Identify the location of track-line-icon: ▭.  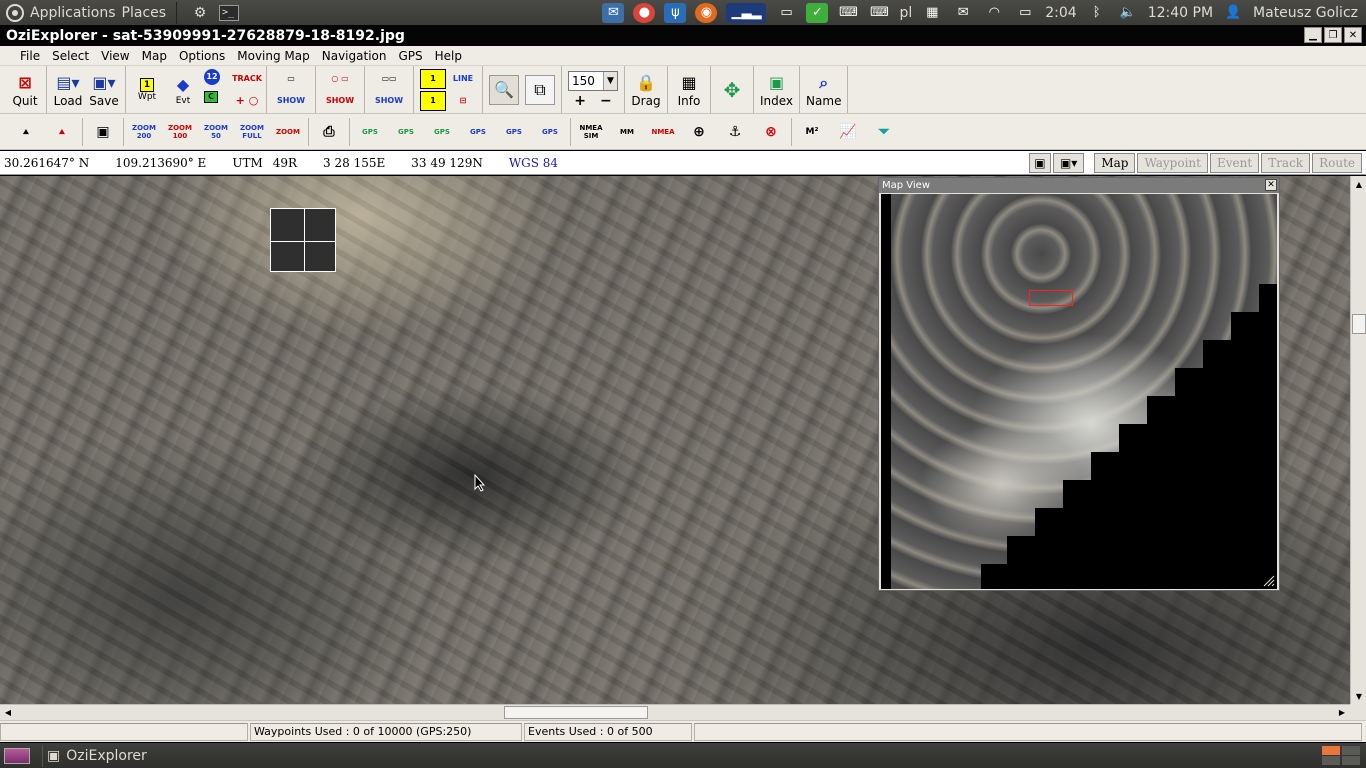
(291, 79).